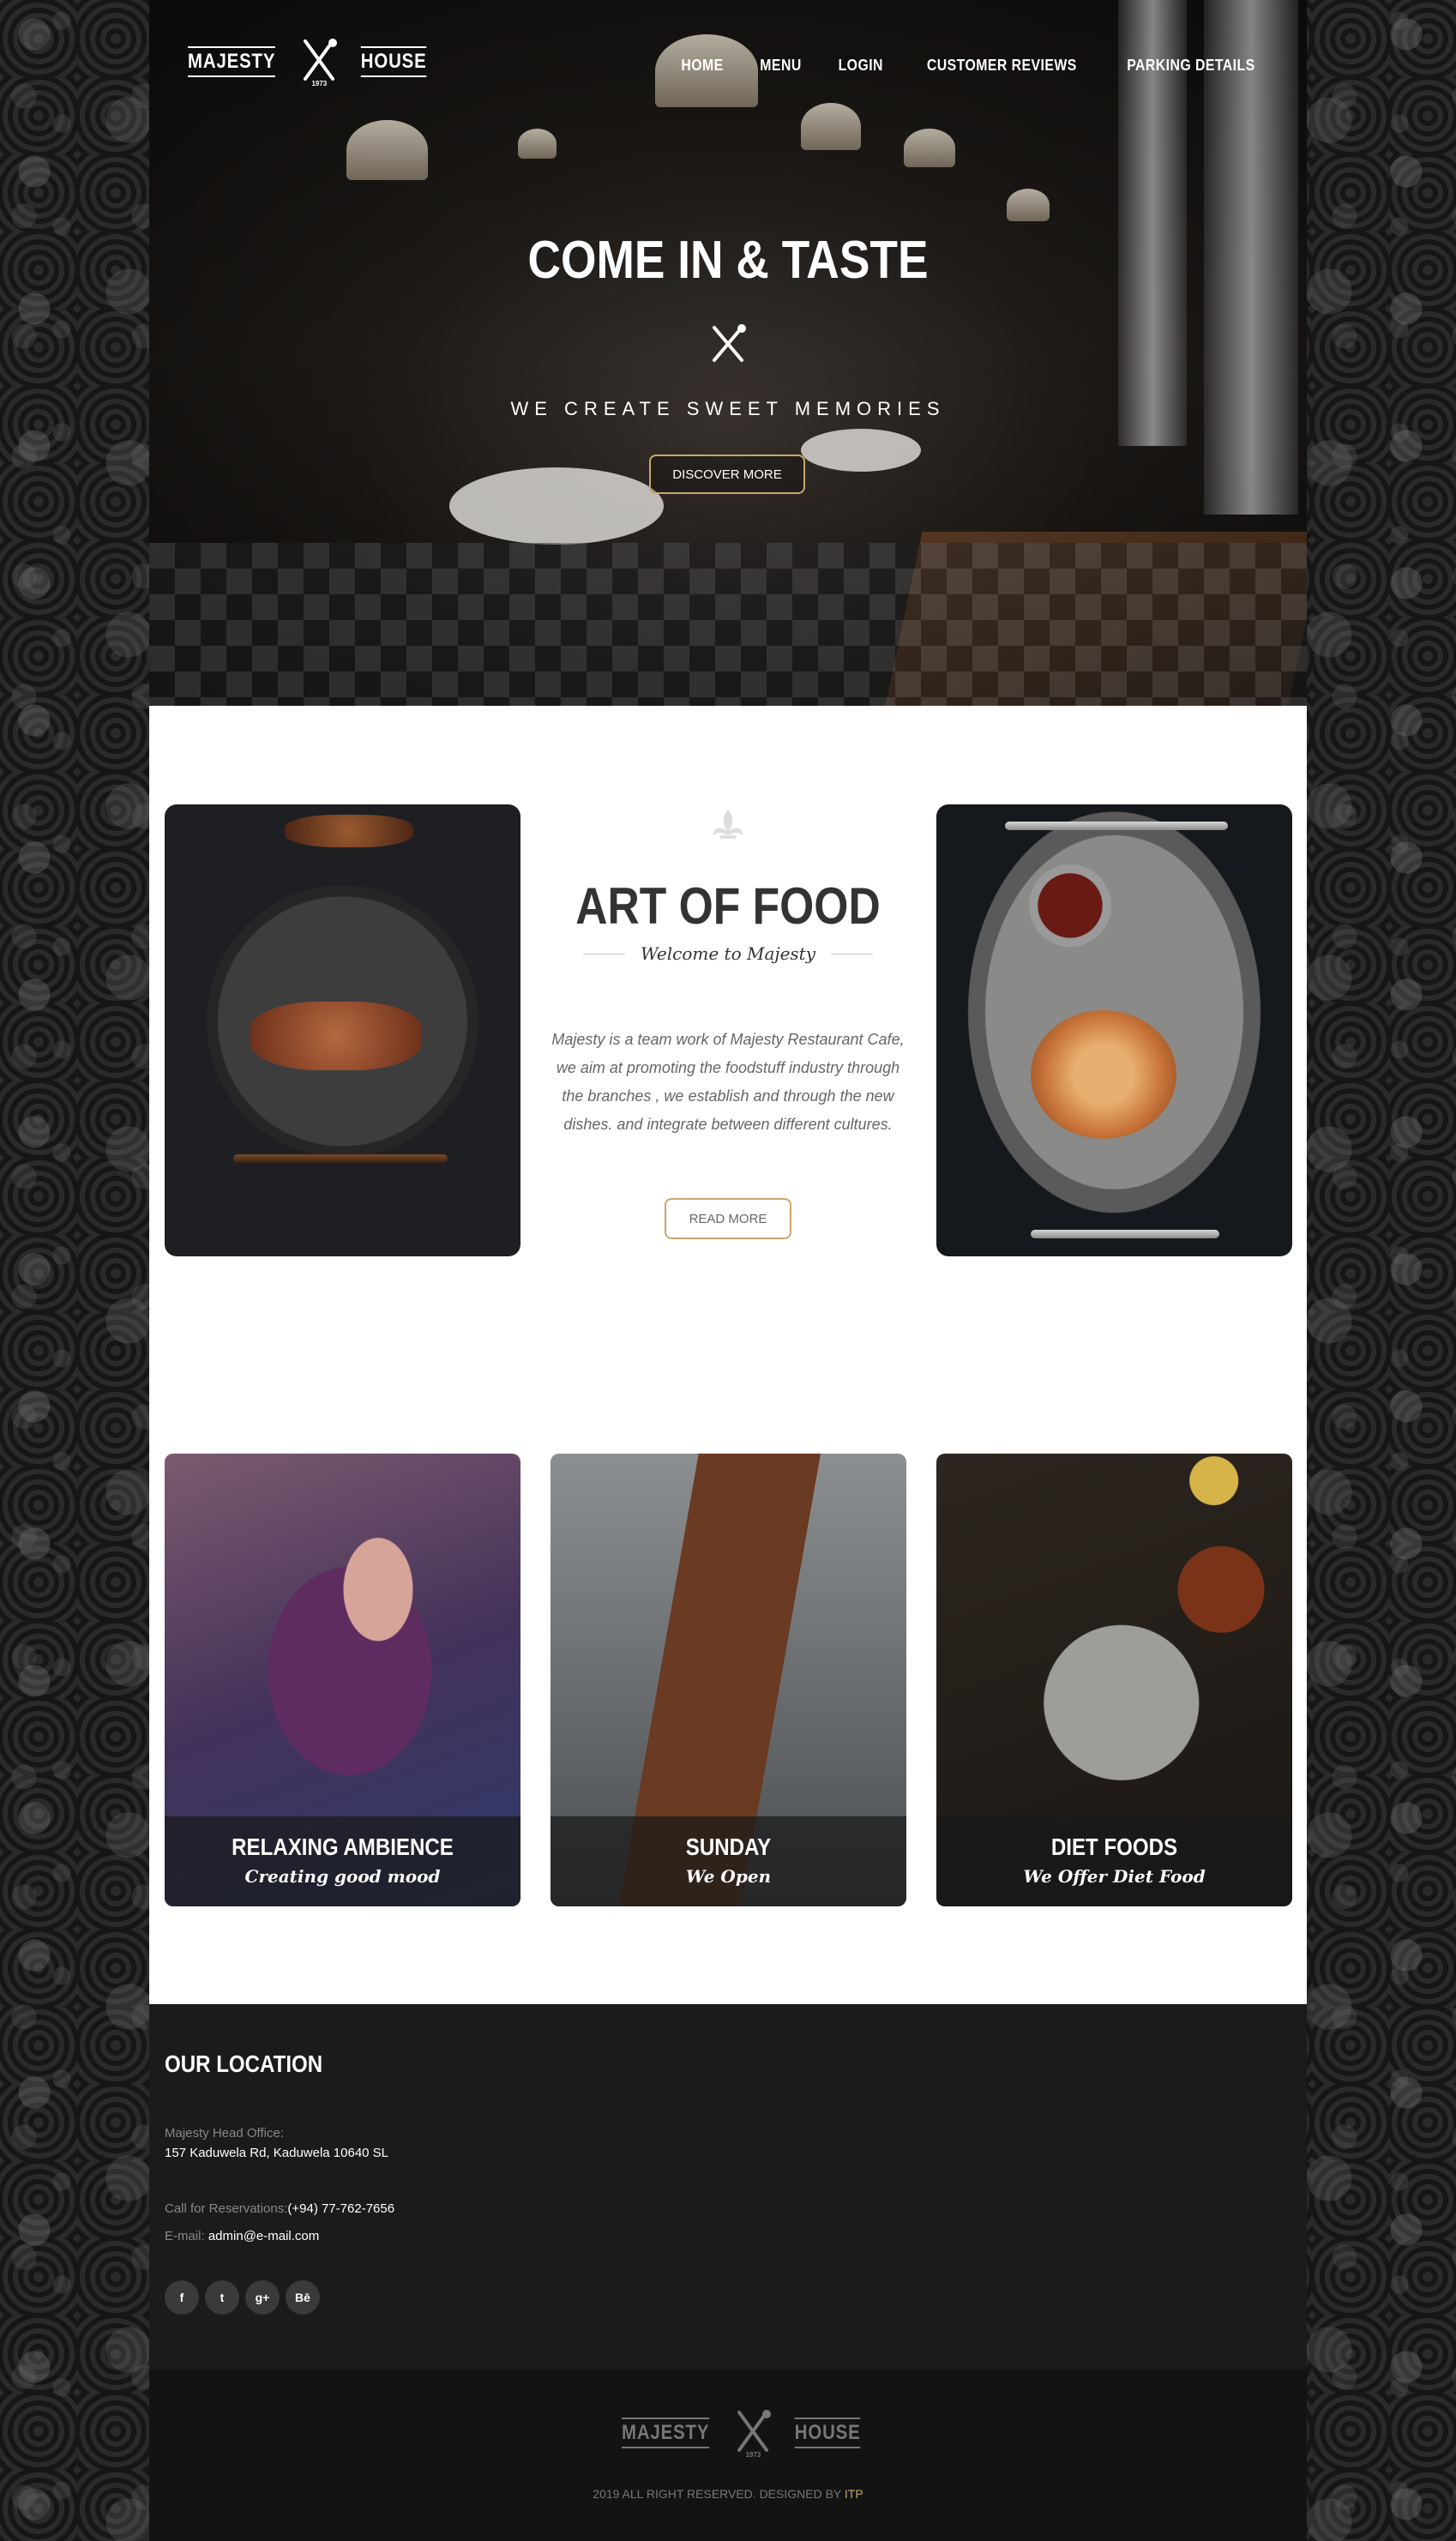 The width and height of the screenshot is (1456, 2541). Describe the element at coordinates (243, 2297) in the screenshot. I see `social-links: f t g+ Bē` at that location.